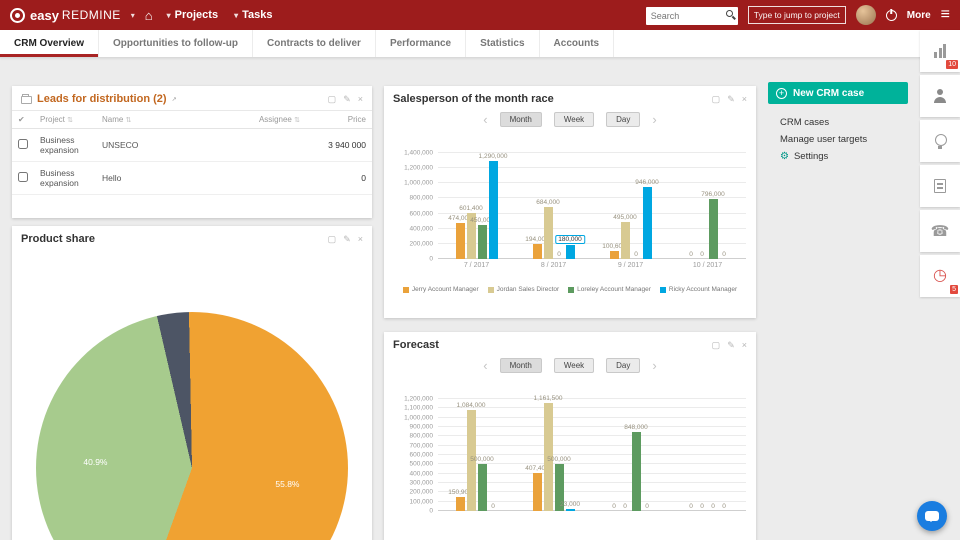  Describe the element at coordinates (609, 289) in the screenshot. I see `legend-item: Loreley Account Manager` at that location.